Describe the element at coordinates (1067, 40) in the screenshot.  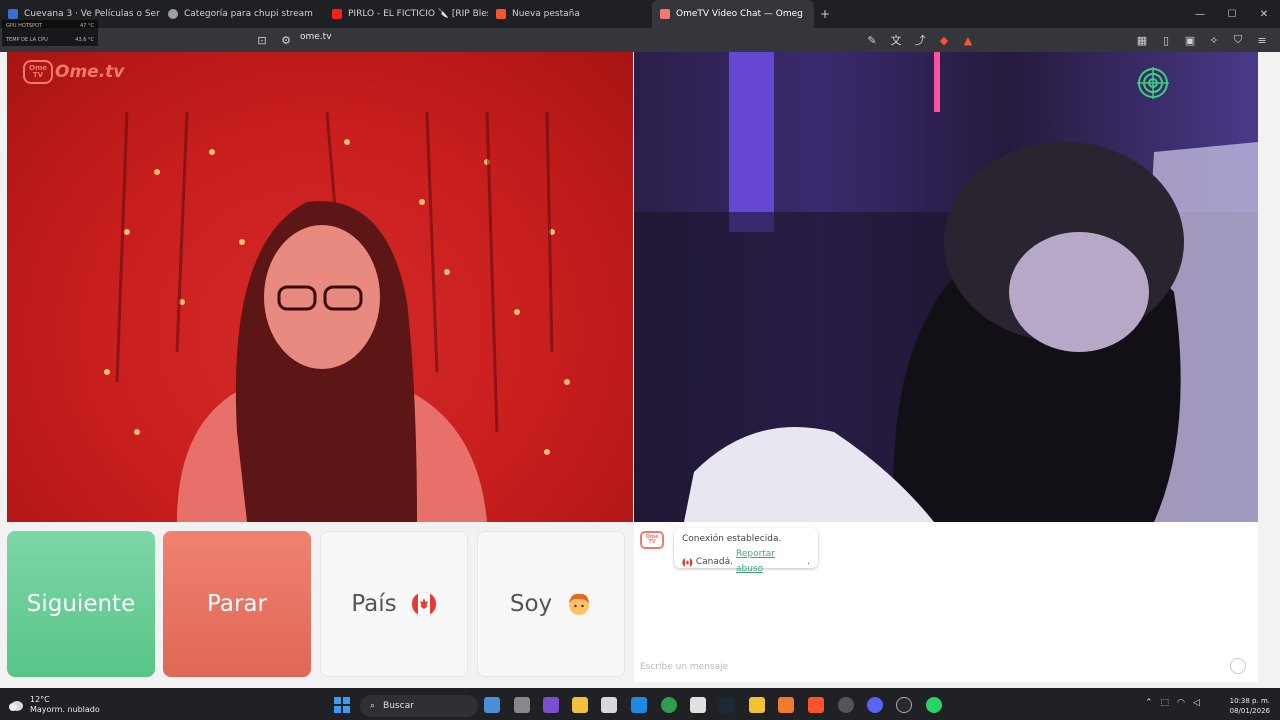
I see `toolbar-icons: ✎ 文 ⤴ ◆ ▲ ▦ ▯ ▣ ✧ ⛉ ≡` at that location.